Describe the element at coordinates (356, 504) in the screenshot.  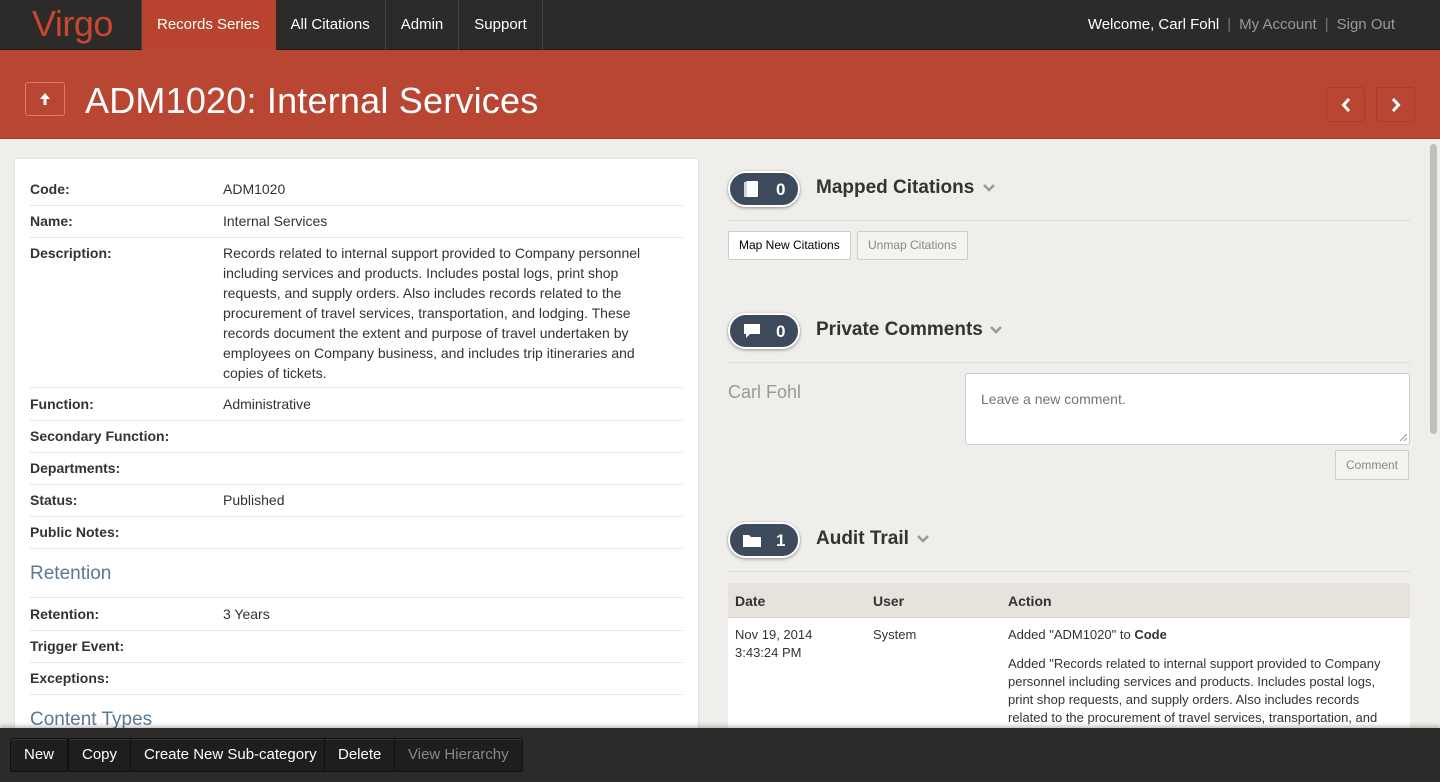
I see `field-status: Status: Published` at that location.